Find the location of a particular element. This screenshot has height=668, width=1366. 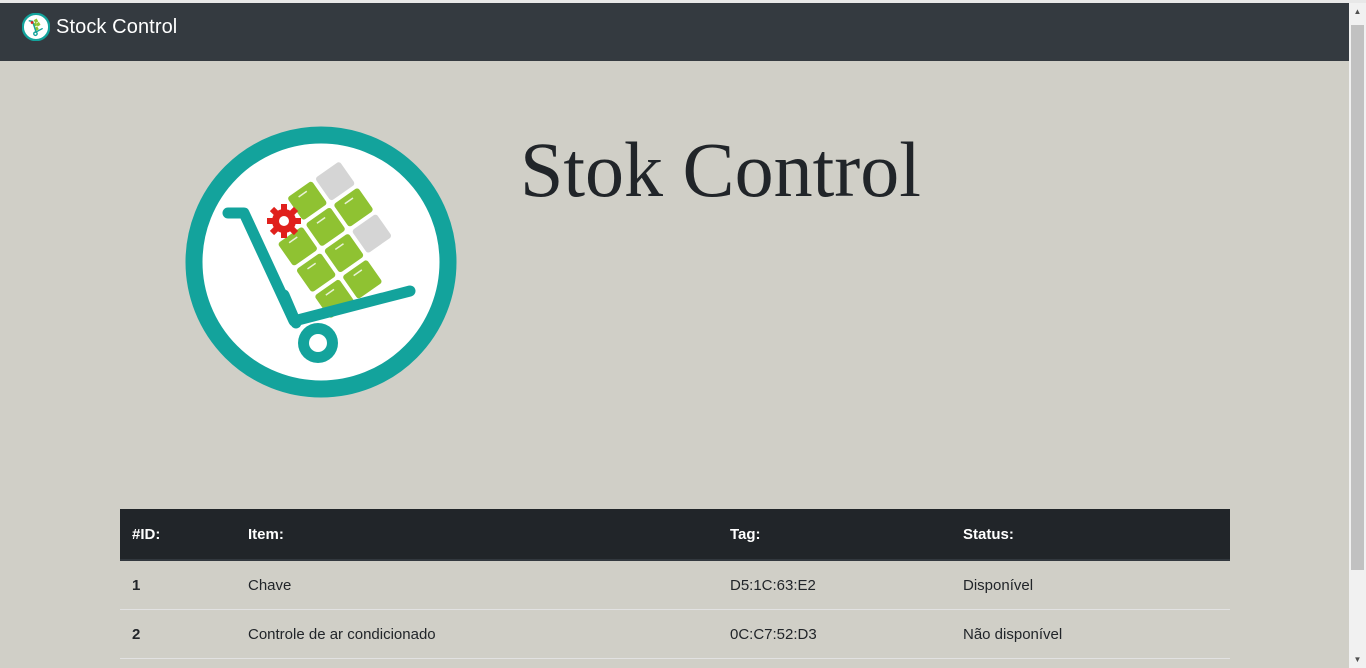

vertical-scrollbar: ▲ ▼ is located at coordinates (1357, 335).